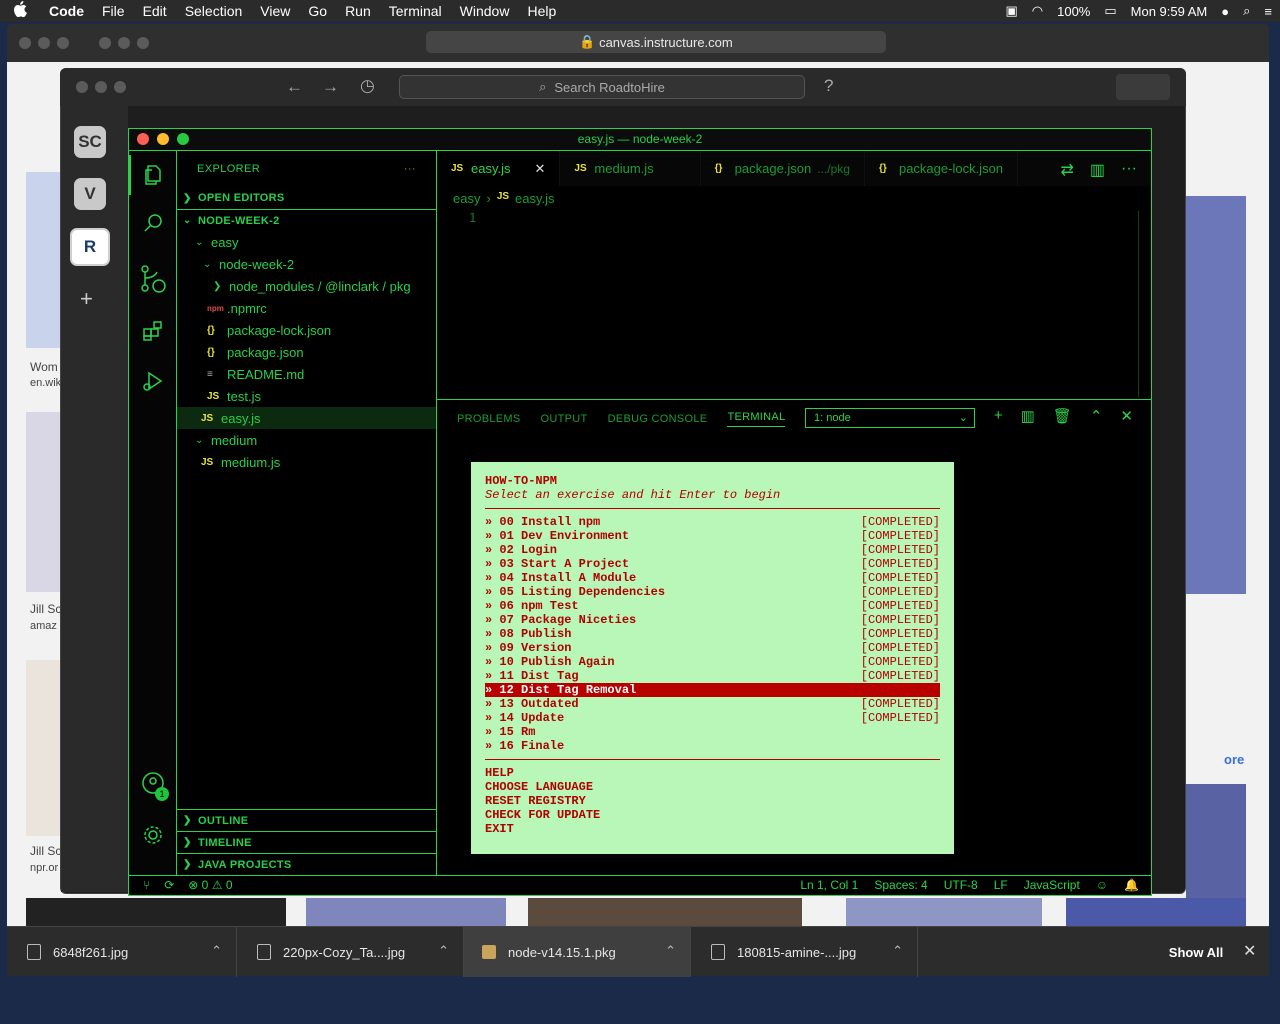 This screenshot has height=1024, width=1280. What do you see at coordinates (564, 419) in the screenshot?
I see `tab-output: OUTPUT` at bounding box center [564, 419].